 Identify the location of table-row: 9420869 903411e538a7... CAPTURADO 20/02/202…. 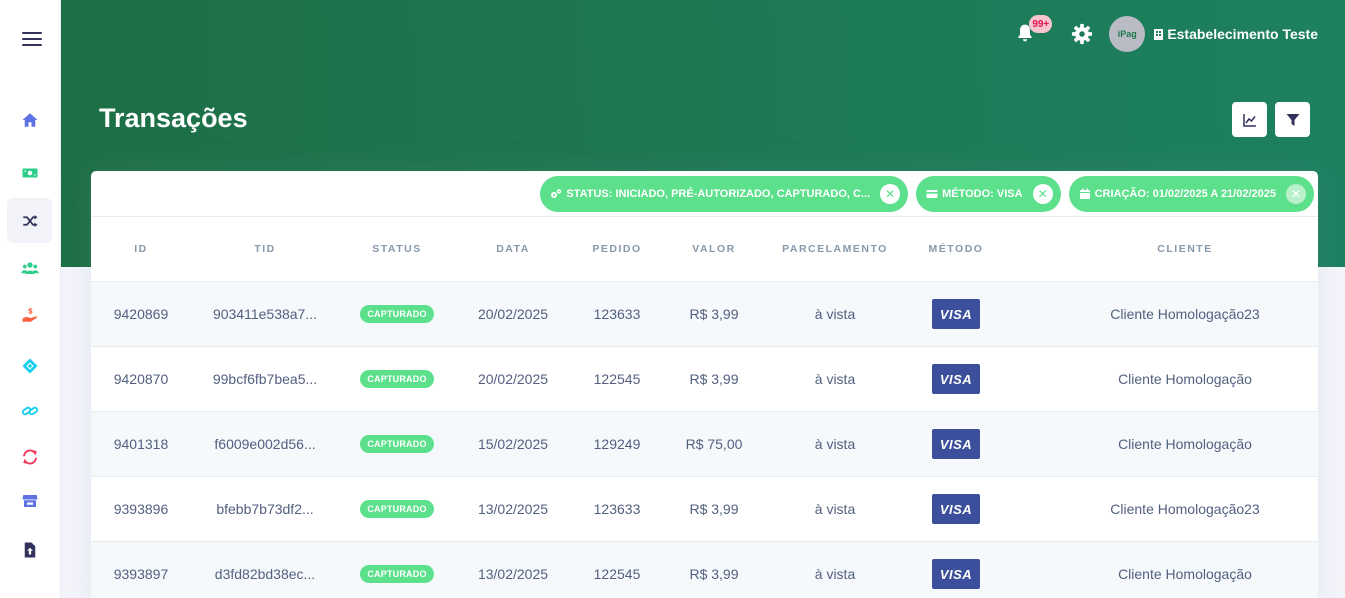
(704, 314).